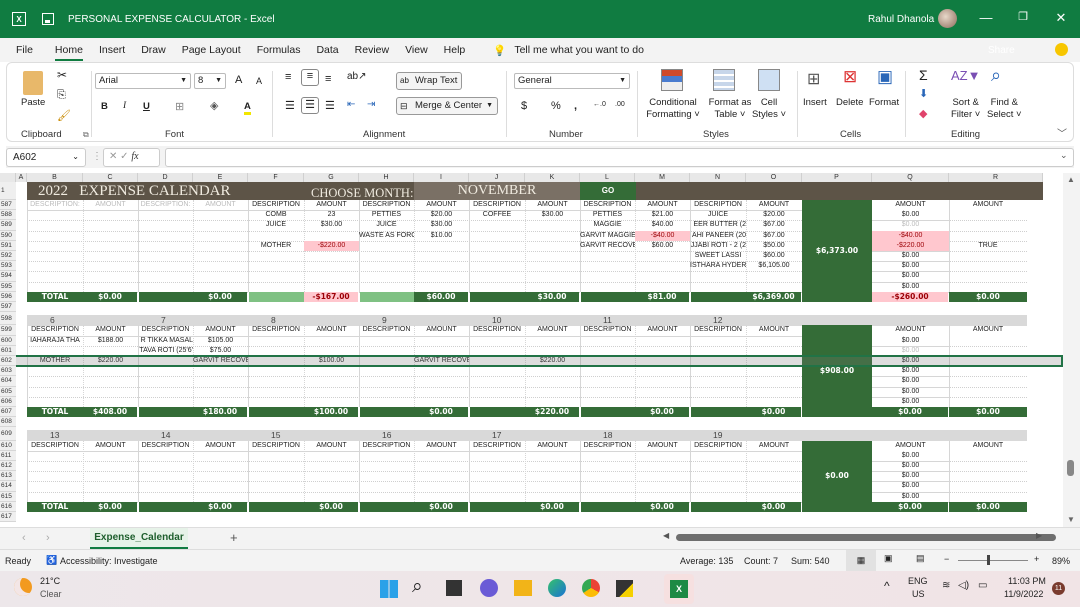  Describe the element at coordinates (8, 191) in the screenshot. I see `row-header: 1` at that location.